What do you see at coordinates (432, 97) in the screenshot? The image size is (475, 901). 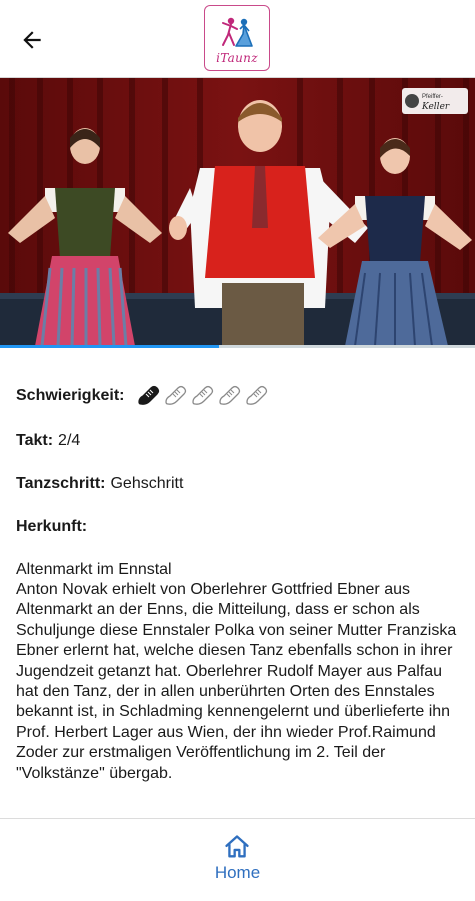 I see `svg-text: Pfeiffer-` at bounding box center [432, 97].